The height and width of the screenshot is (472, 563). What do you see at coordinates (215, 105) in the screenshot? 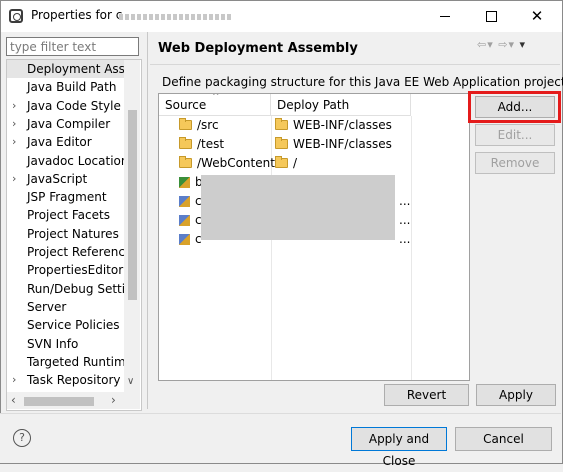
I see `column-header-source: Source ^` at bounding box center [215, 105].